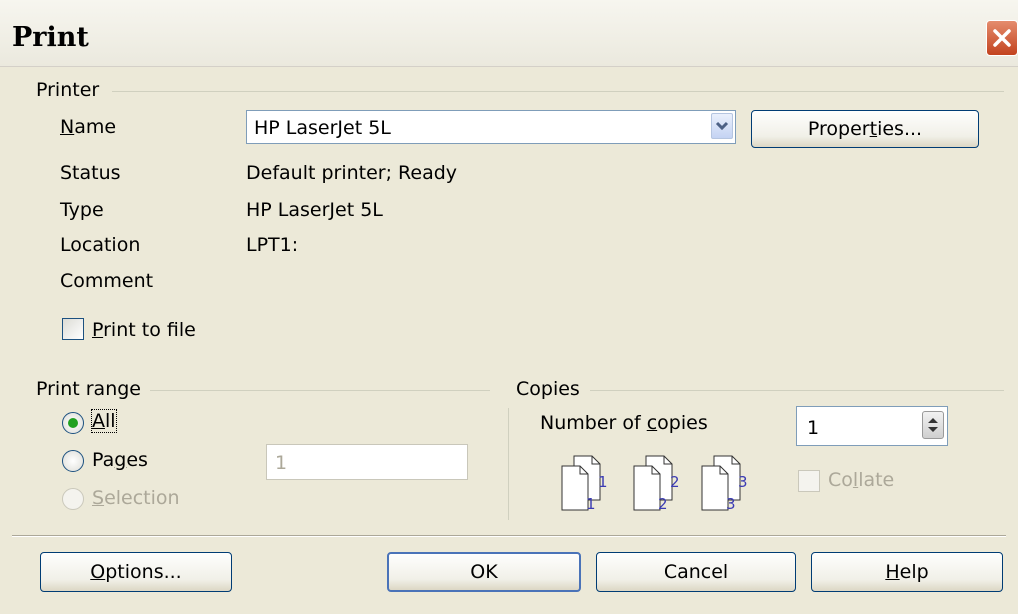  I want to click on location-label: Location, so click(100, 245).